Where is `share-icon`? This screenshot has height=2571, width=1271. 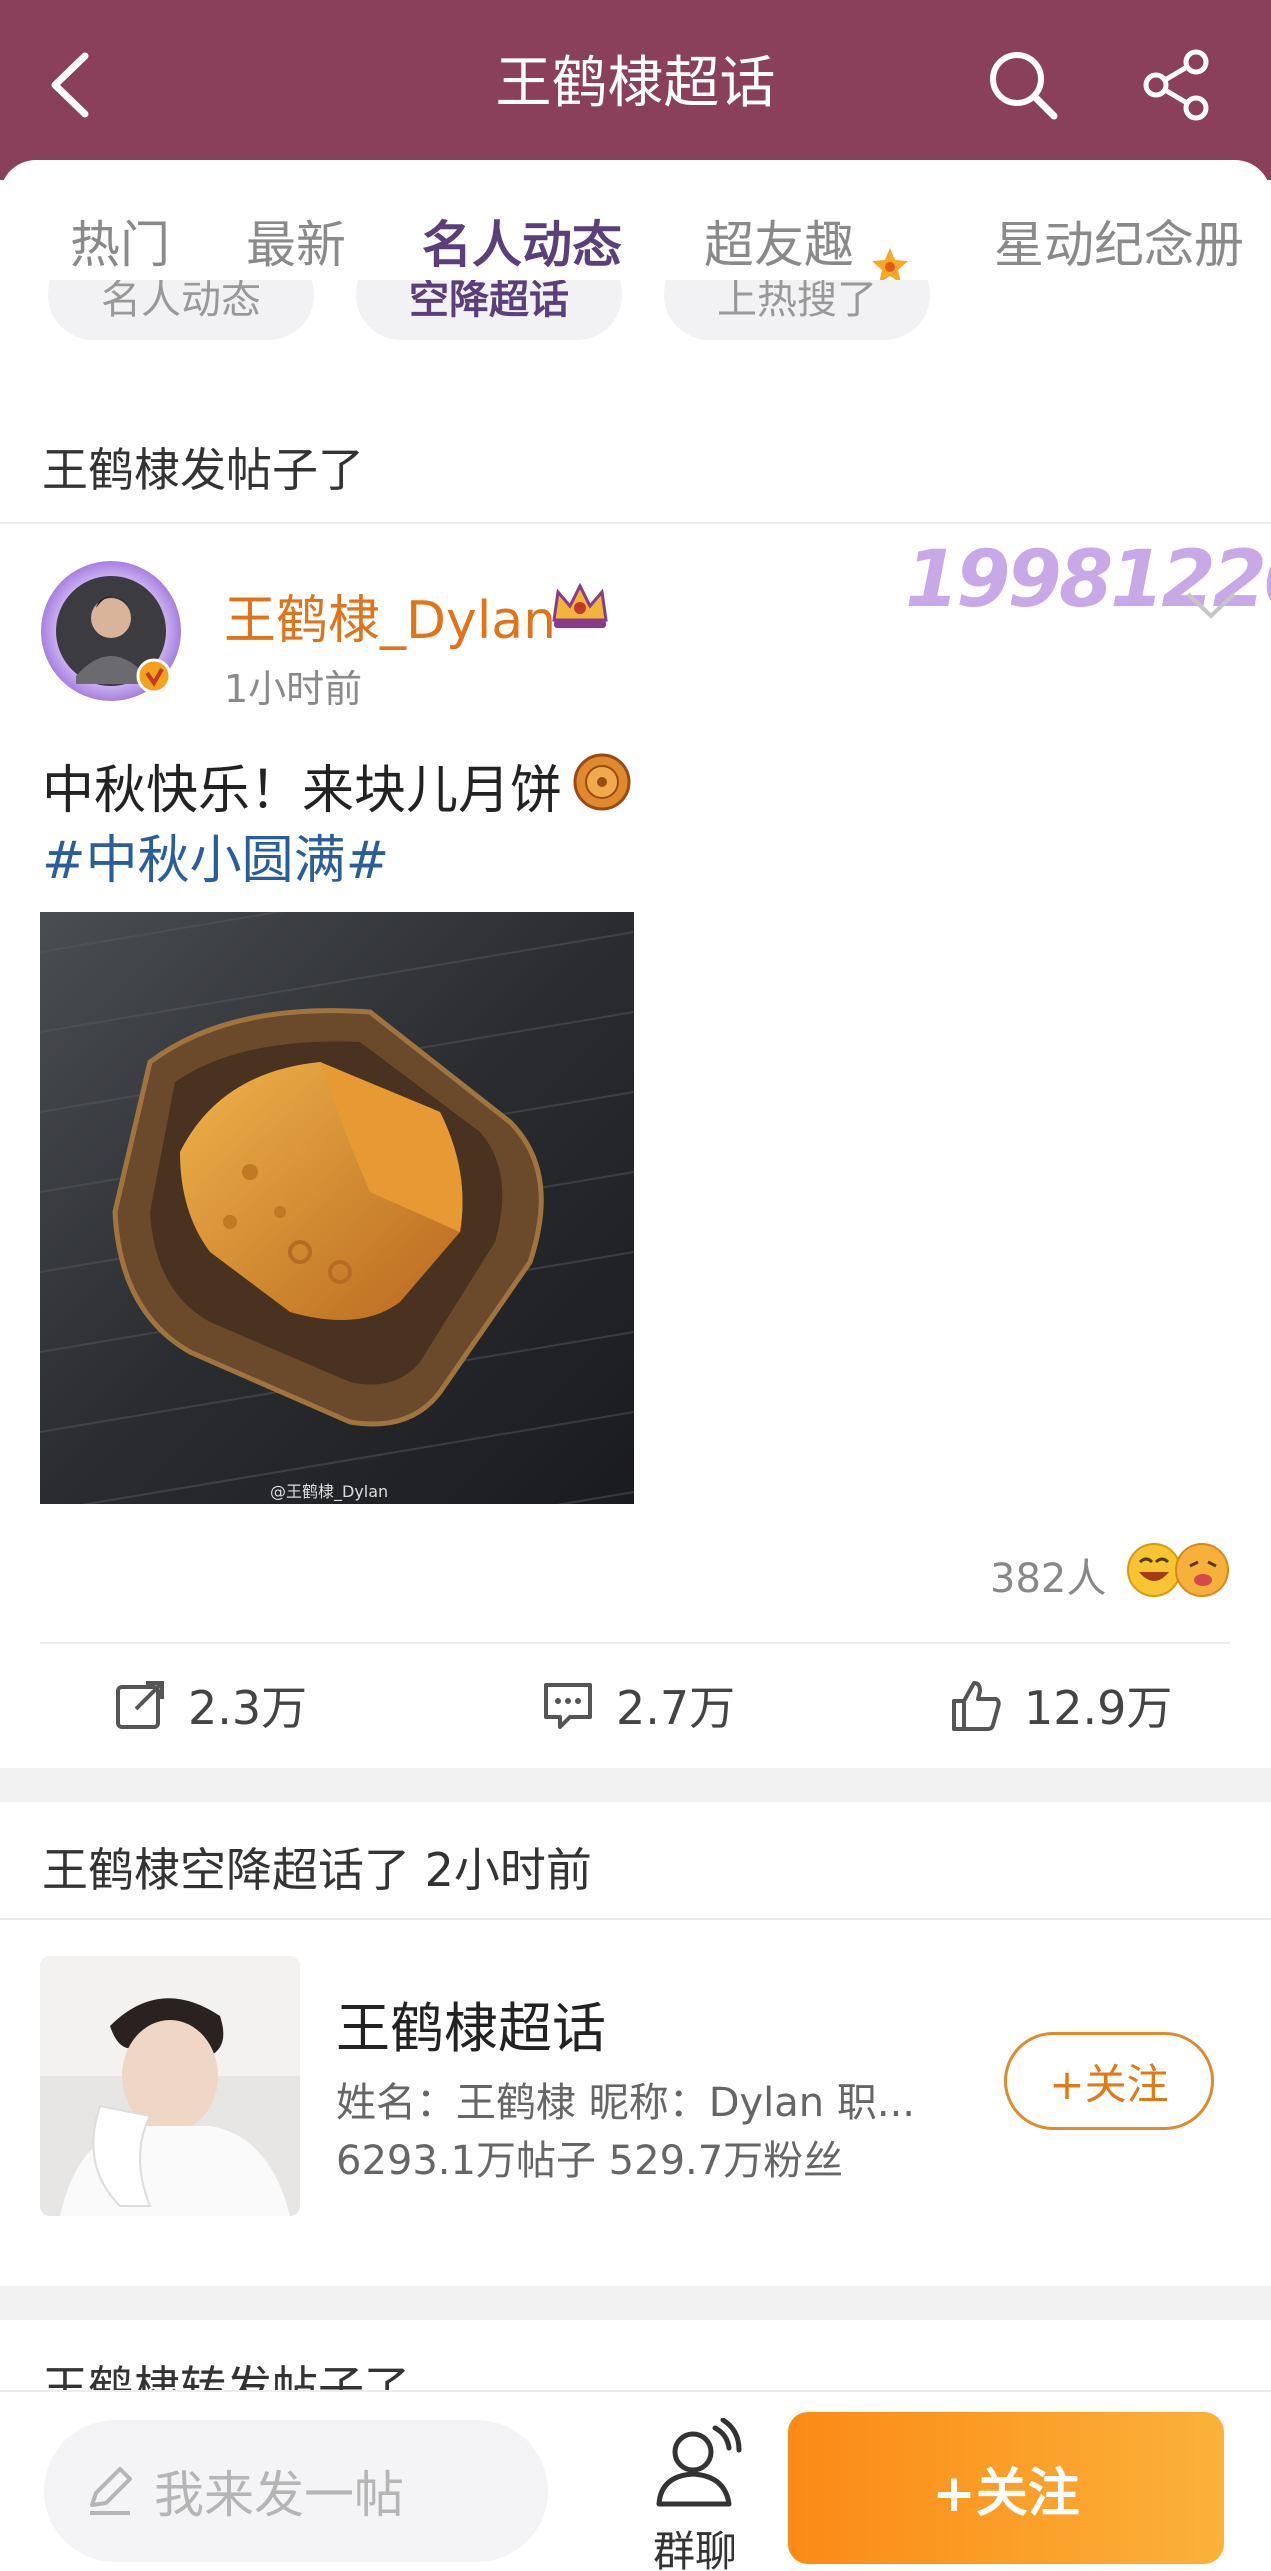 share-icon is located at coordinates (1176, 85).